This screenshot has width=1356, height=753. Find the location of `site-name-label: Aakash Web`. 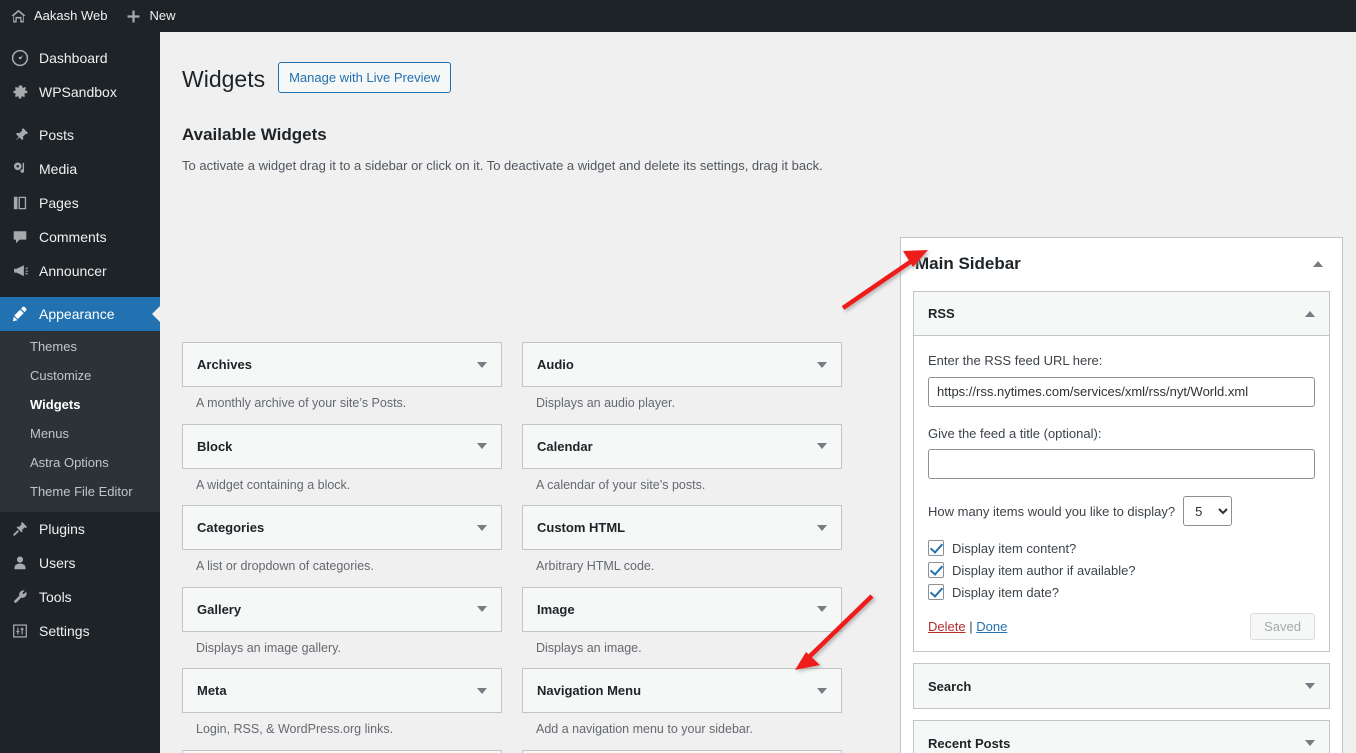

site-name-label: Aakash Web is located at coordinates (71, 15).